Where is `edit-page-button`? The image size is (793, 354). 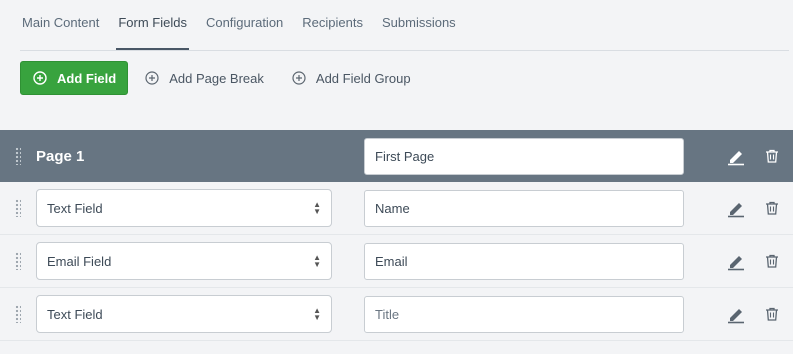
edit-page-button is located at coordinates (736, 156).